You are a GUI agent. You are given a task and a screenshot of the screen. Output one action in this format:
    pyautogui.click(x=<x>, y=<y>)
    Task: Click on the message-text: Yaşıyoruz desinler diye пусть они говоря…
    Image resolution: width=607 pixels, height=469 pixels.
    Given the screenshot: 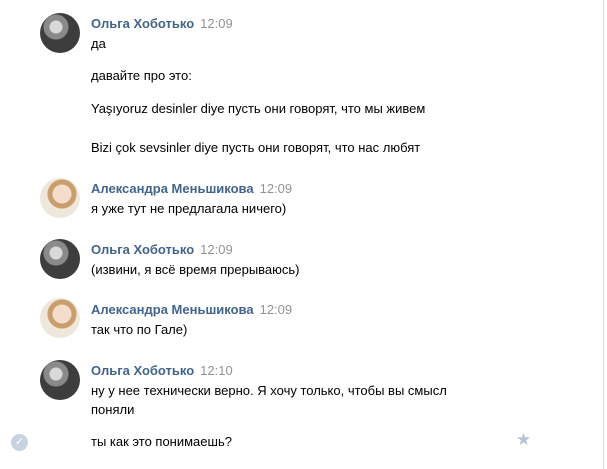 What is the action you would take?
    pyautogui.click(x=258, y=108)
    